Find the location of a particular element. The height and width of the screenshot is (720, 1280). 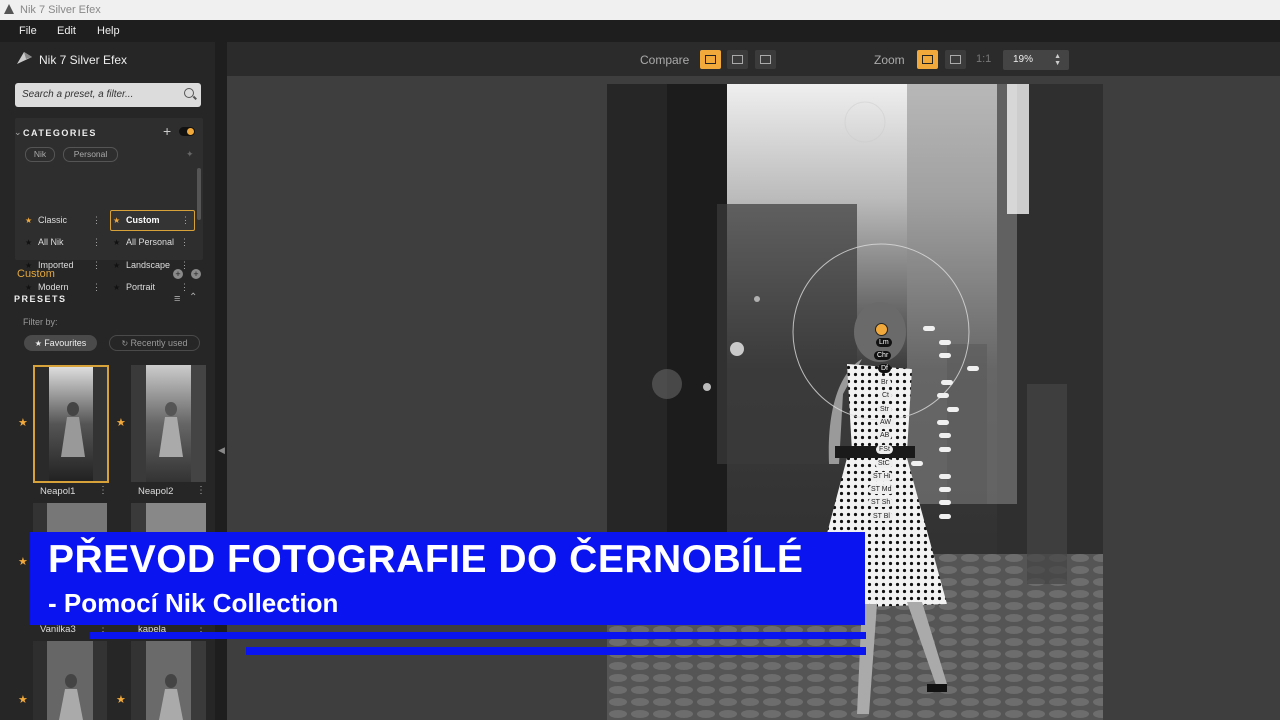

categories-toggle is located at coordinates (187, 131).